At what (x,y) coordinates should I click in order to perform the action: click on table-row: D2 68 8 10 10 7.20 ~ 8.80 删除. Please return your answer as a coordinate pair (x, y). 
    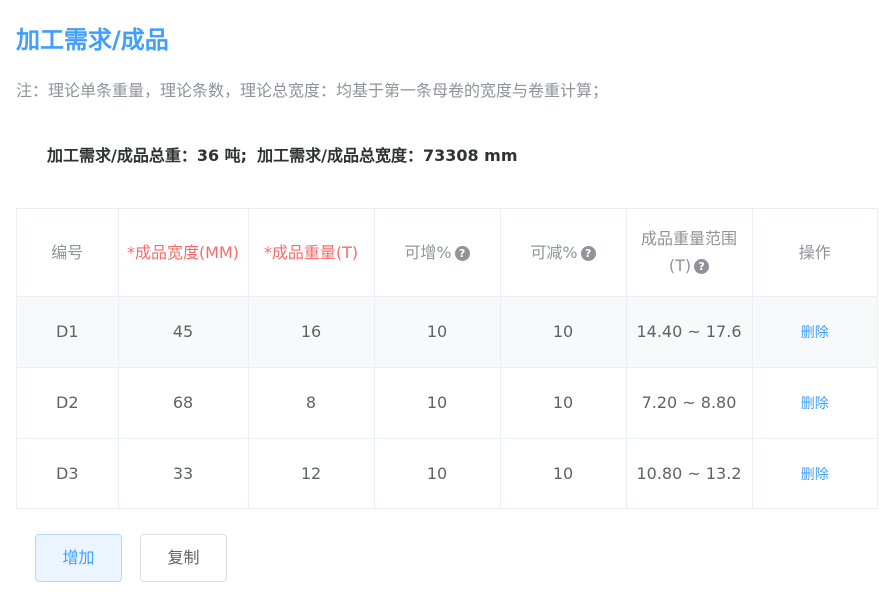
    Looking at the image, I should click on (447, 403).